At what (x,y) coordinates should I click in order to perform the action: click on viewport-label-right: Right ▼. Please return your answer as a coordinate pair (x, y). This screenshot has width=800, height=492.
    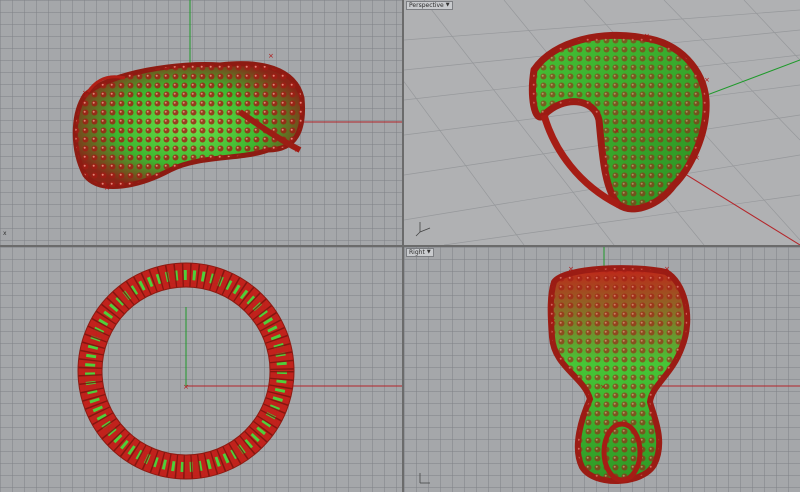
    Looking at the image, I should click on (420, 252).